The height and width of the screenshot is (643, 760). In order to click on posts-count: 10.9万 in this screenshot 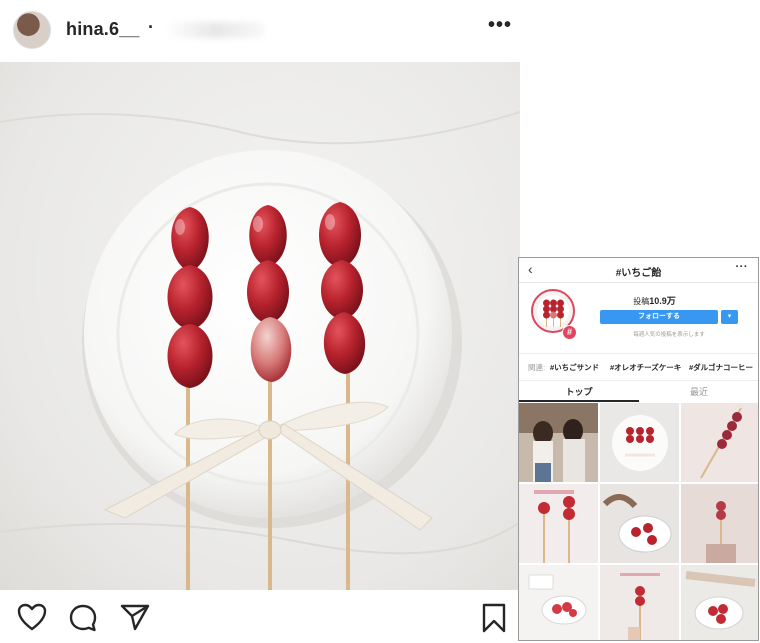, I will do `click(662, 301)`.